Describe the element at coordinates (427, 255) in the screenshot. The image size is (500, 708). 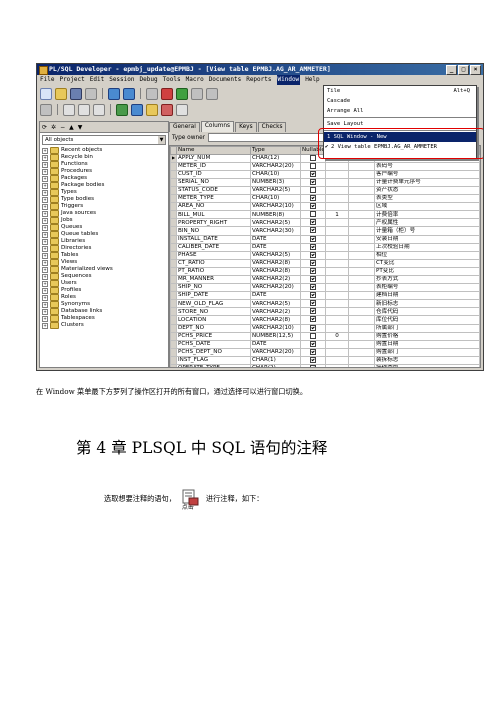
I see `table-cell: 相位` at that location.